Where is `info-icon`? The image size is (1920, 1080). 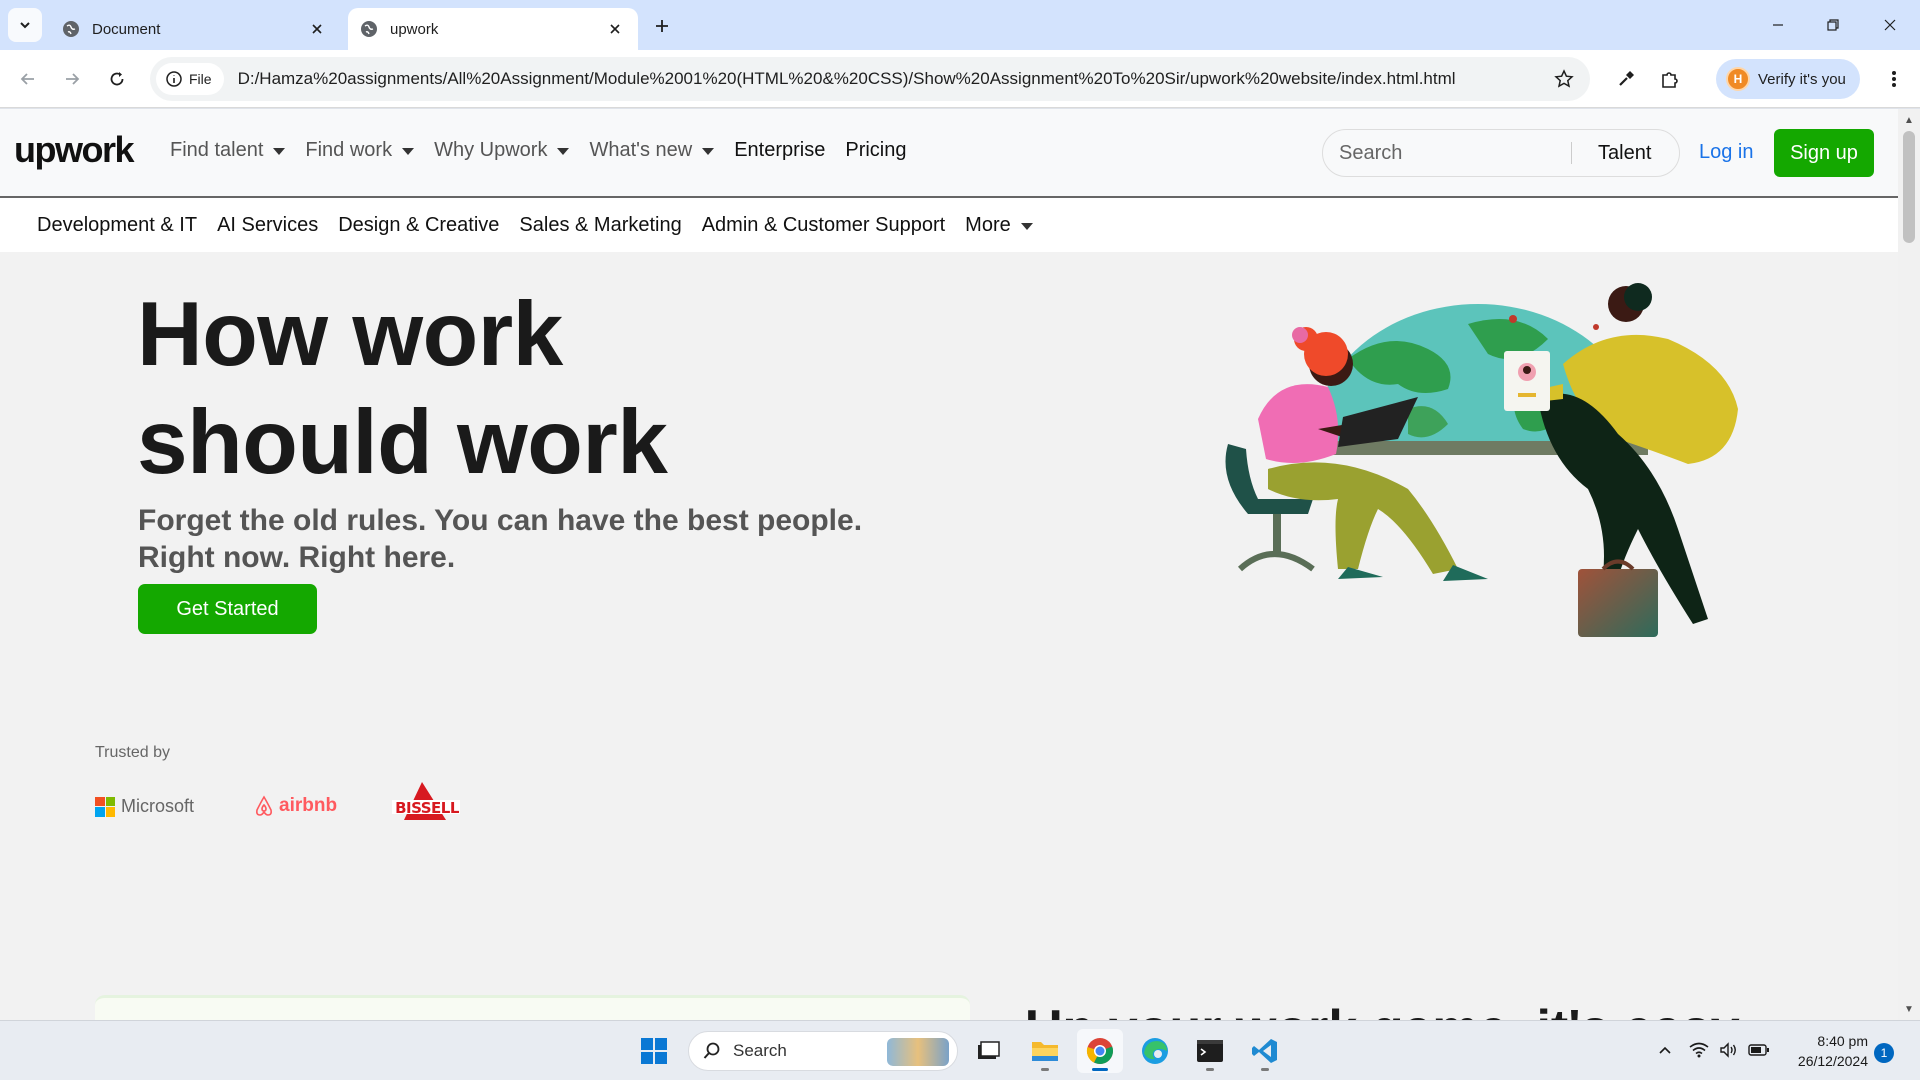 info-icon is located at coordinates (174, 79).